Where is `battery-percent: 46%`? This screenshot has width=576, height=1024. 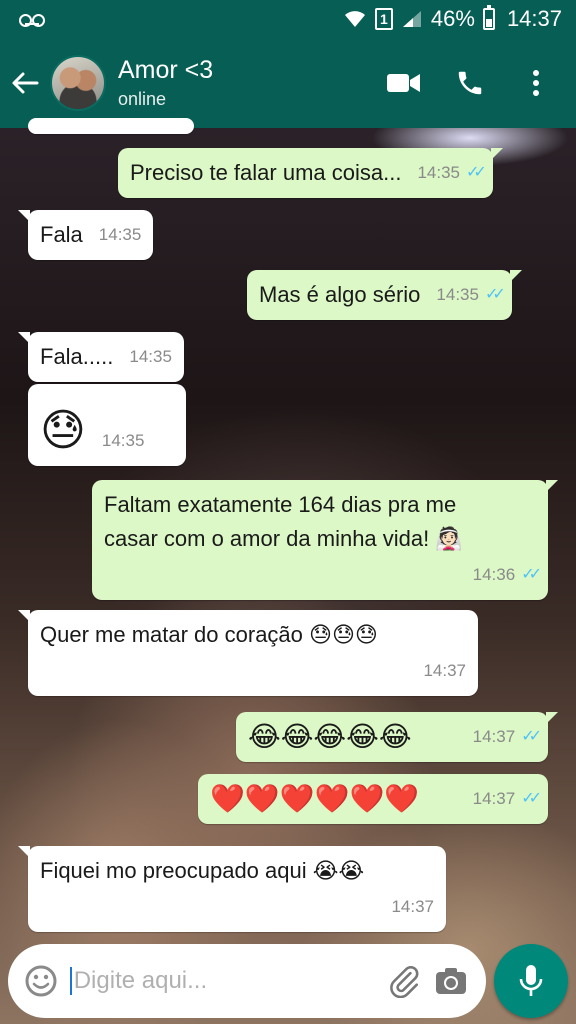
battery-percent: 46% is located at coordinates (452, 18).